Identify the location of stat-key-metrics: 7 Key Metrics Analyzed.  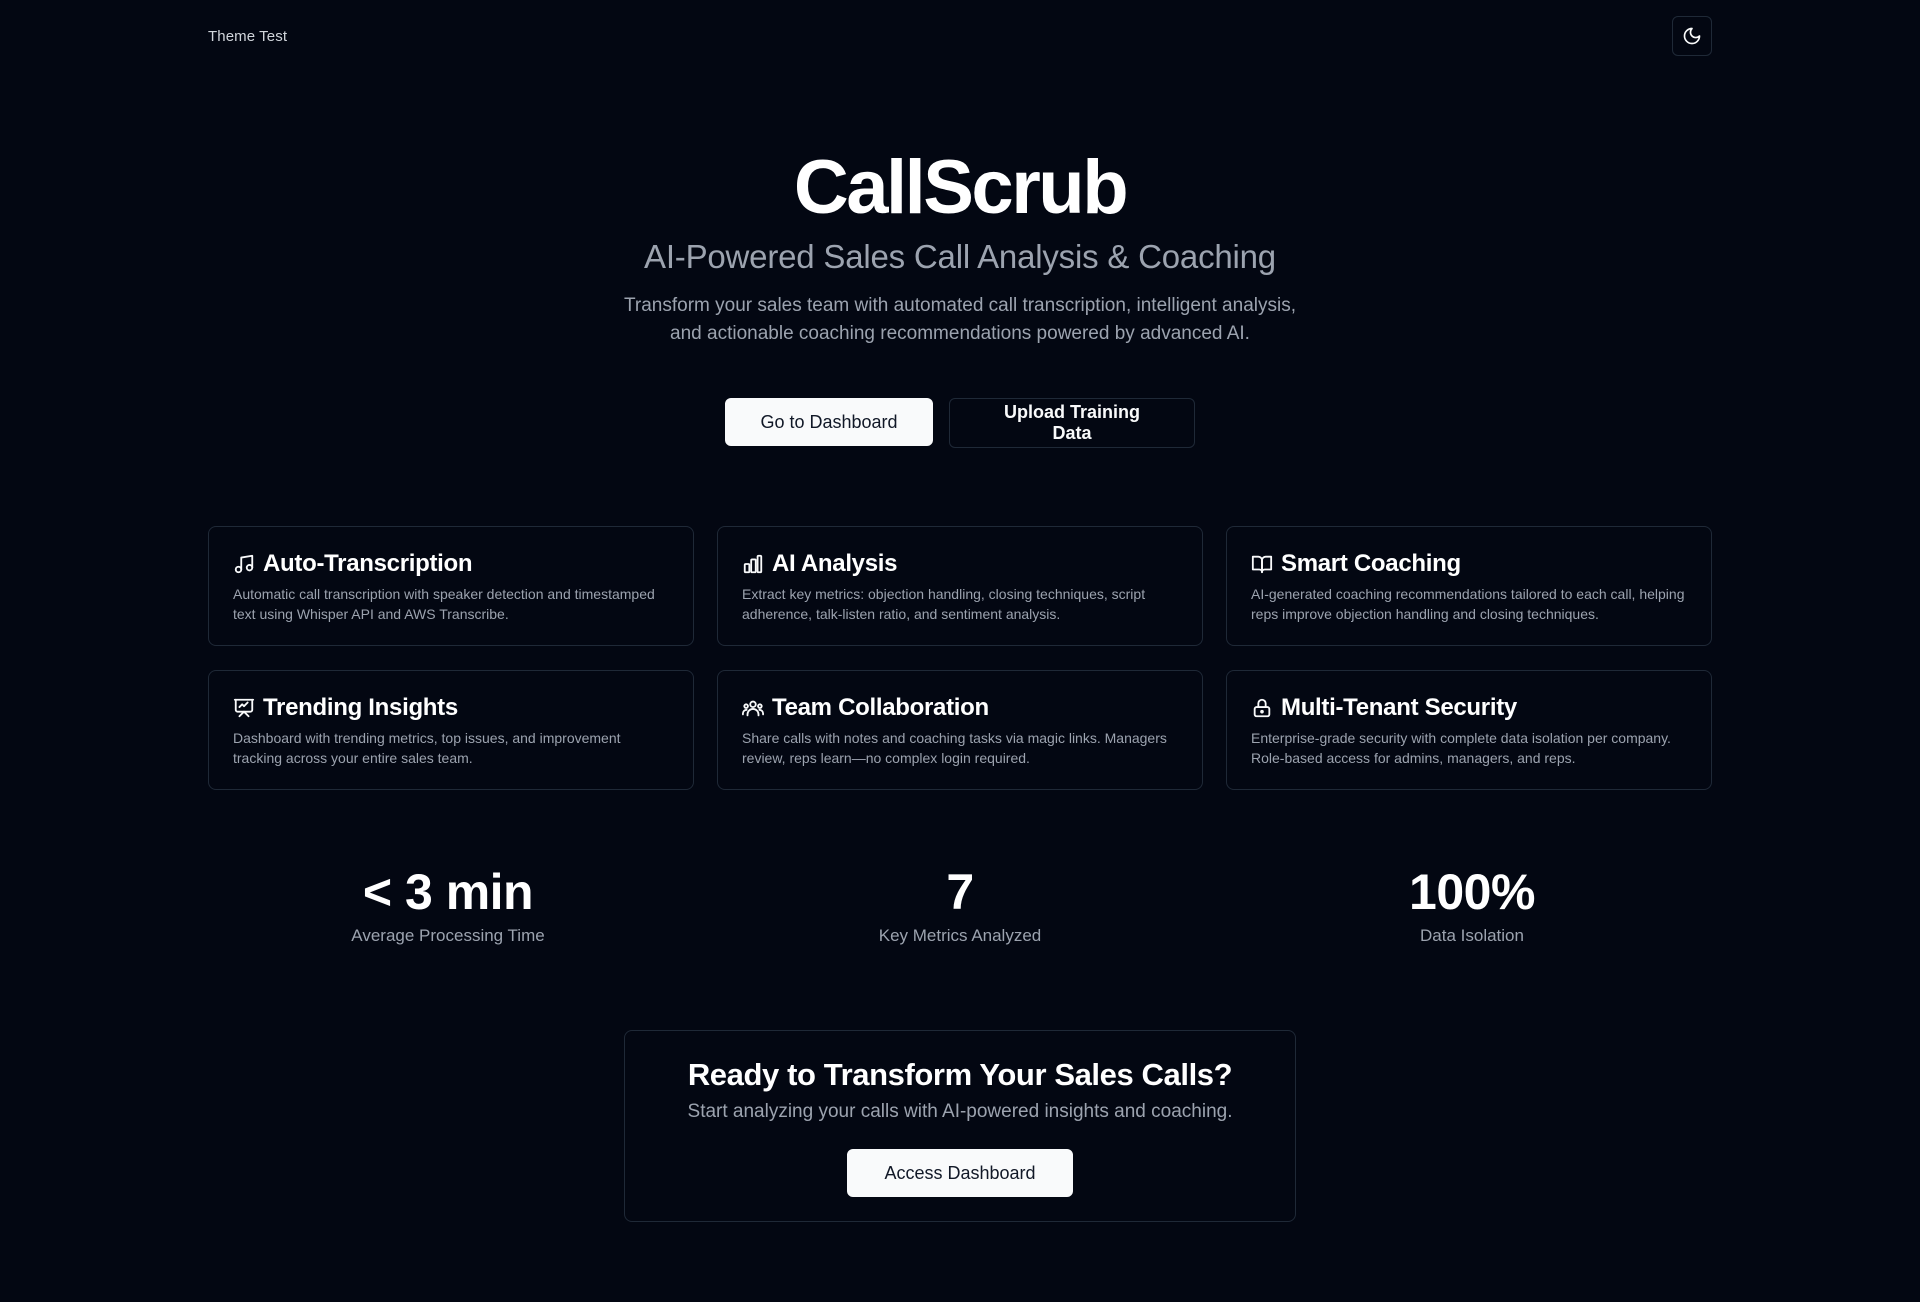
(960, 903).